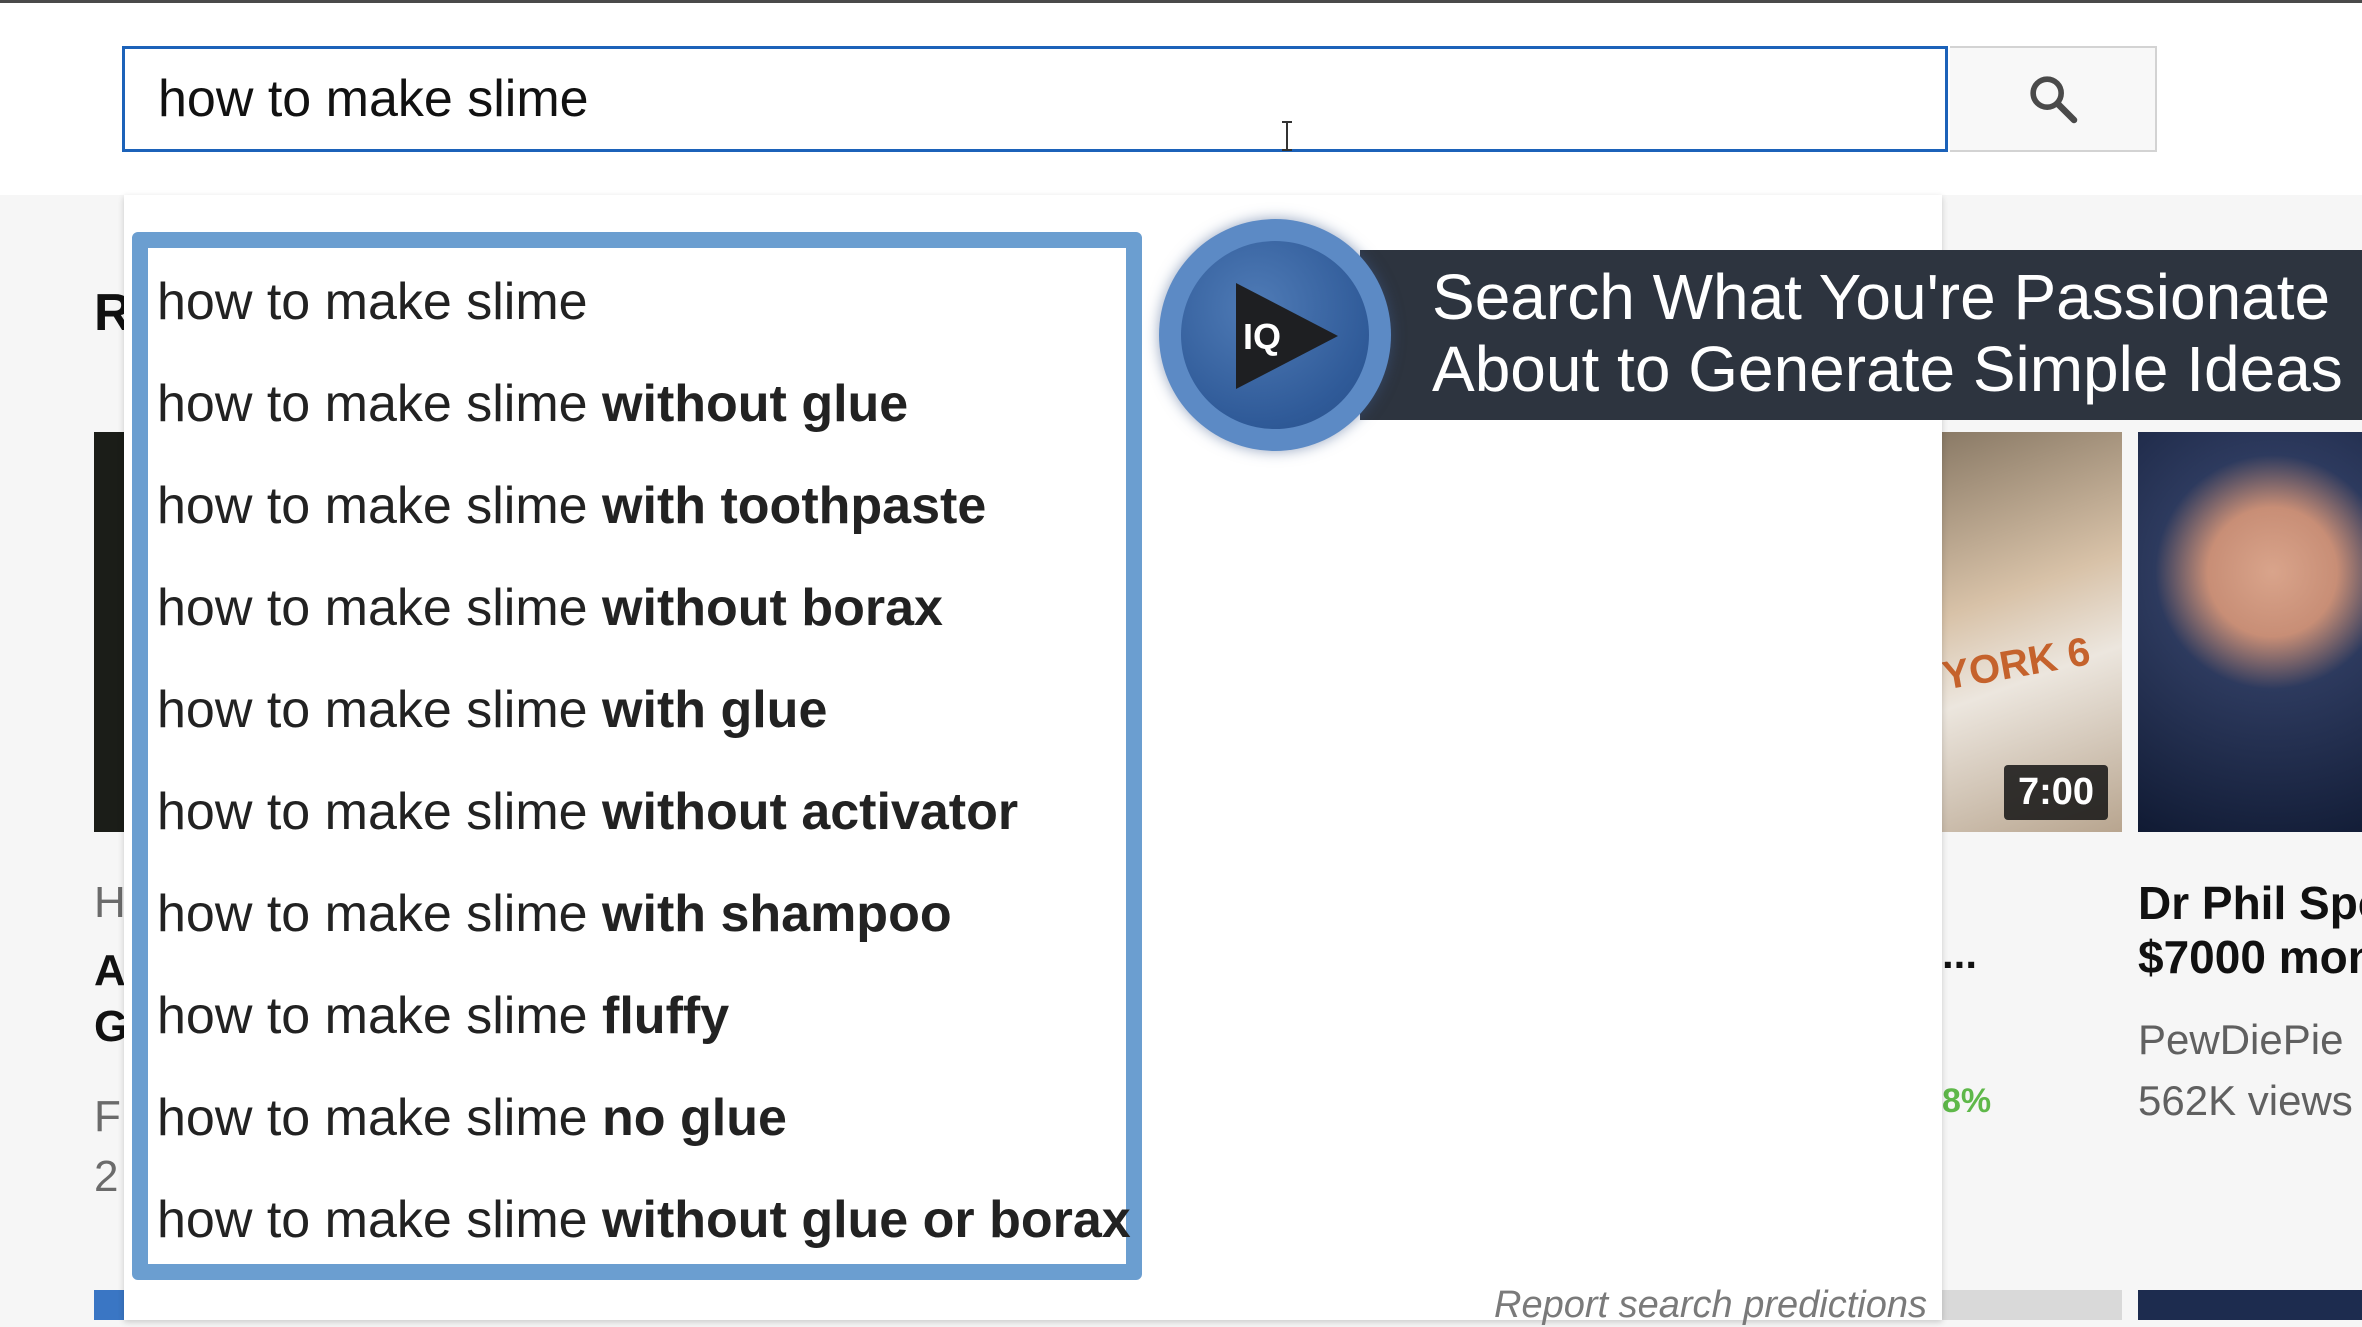  Describe the element at coordinates (1287, 336) in the screenshot. I see `play-icon: IQ` at that location.